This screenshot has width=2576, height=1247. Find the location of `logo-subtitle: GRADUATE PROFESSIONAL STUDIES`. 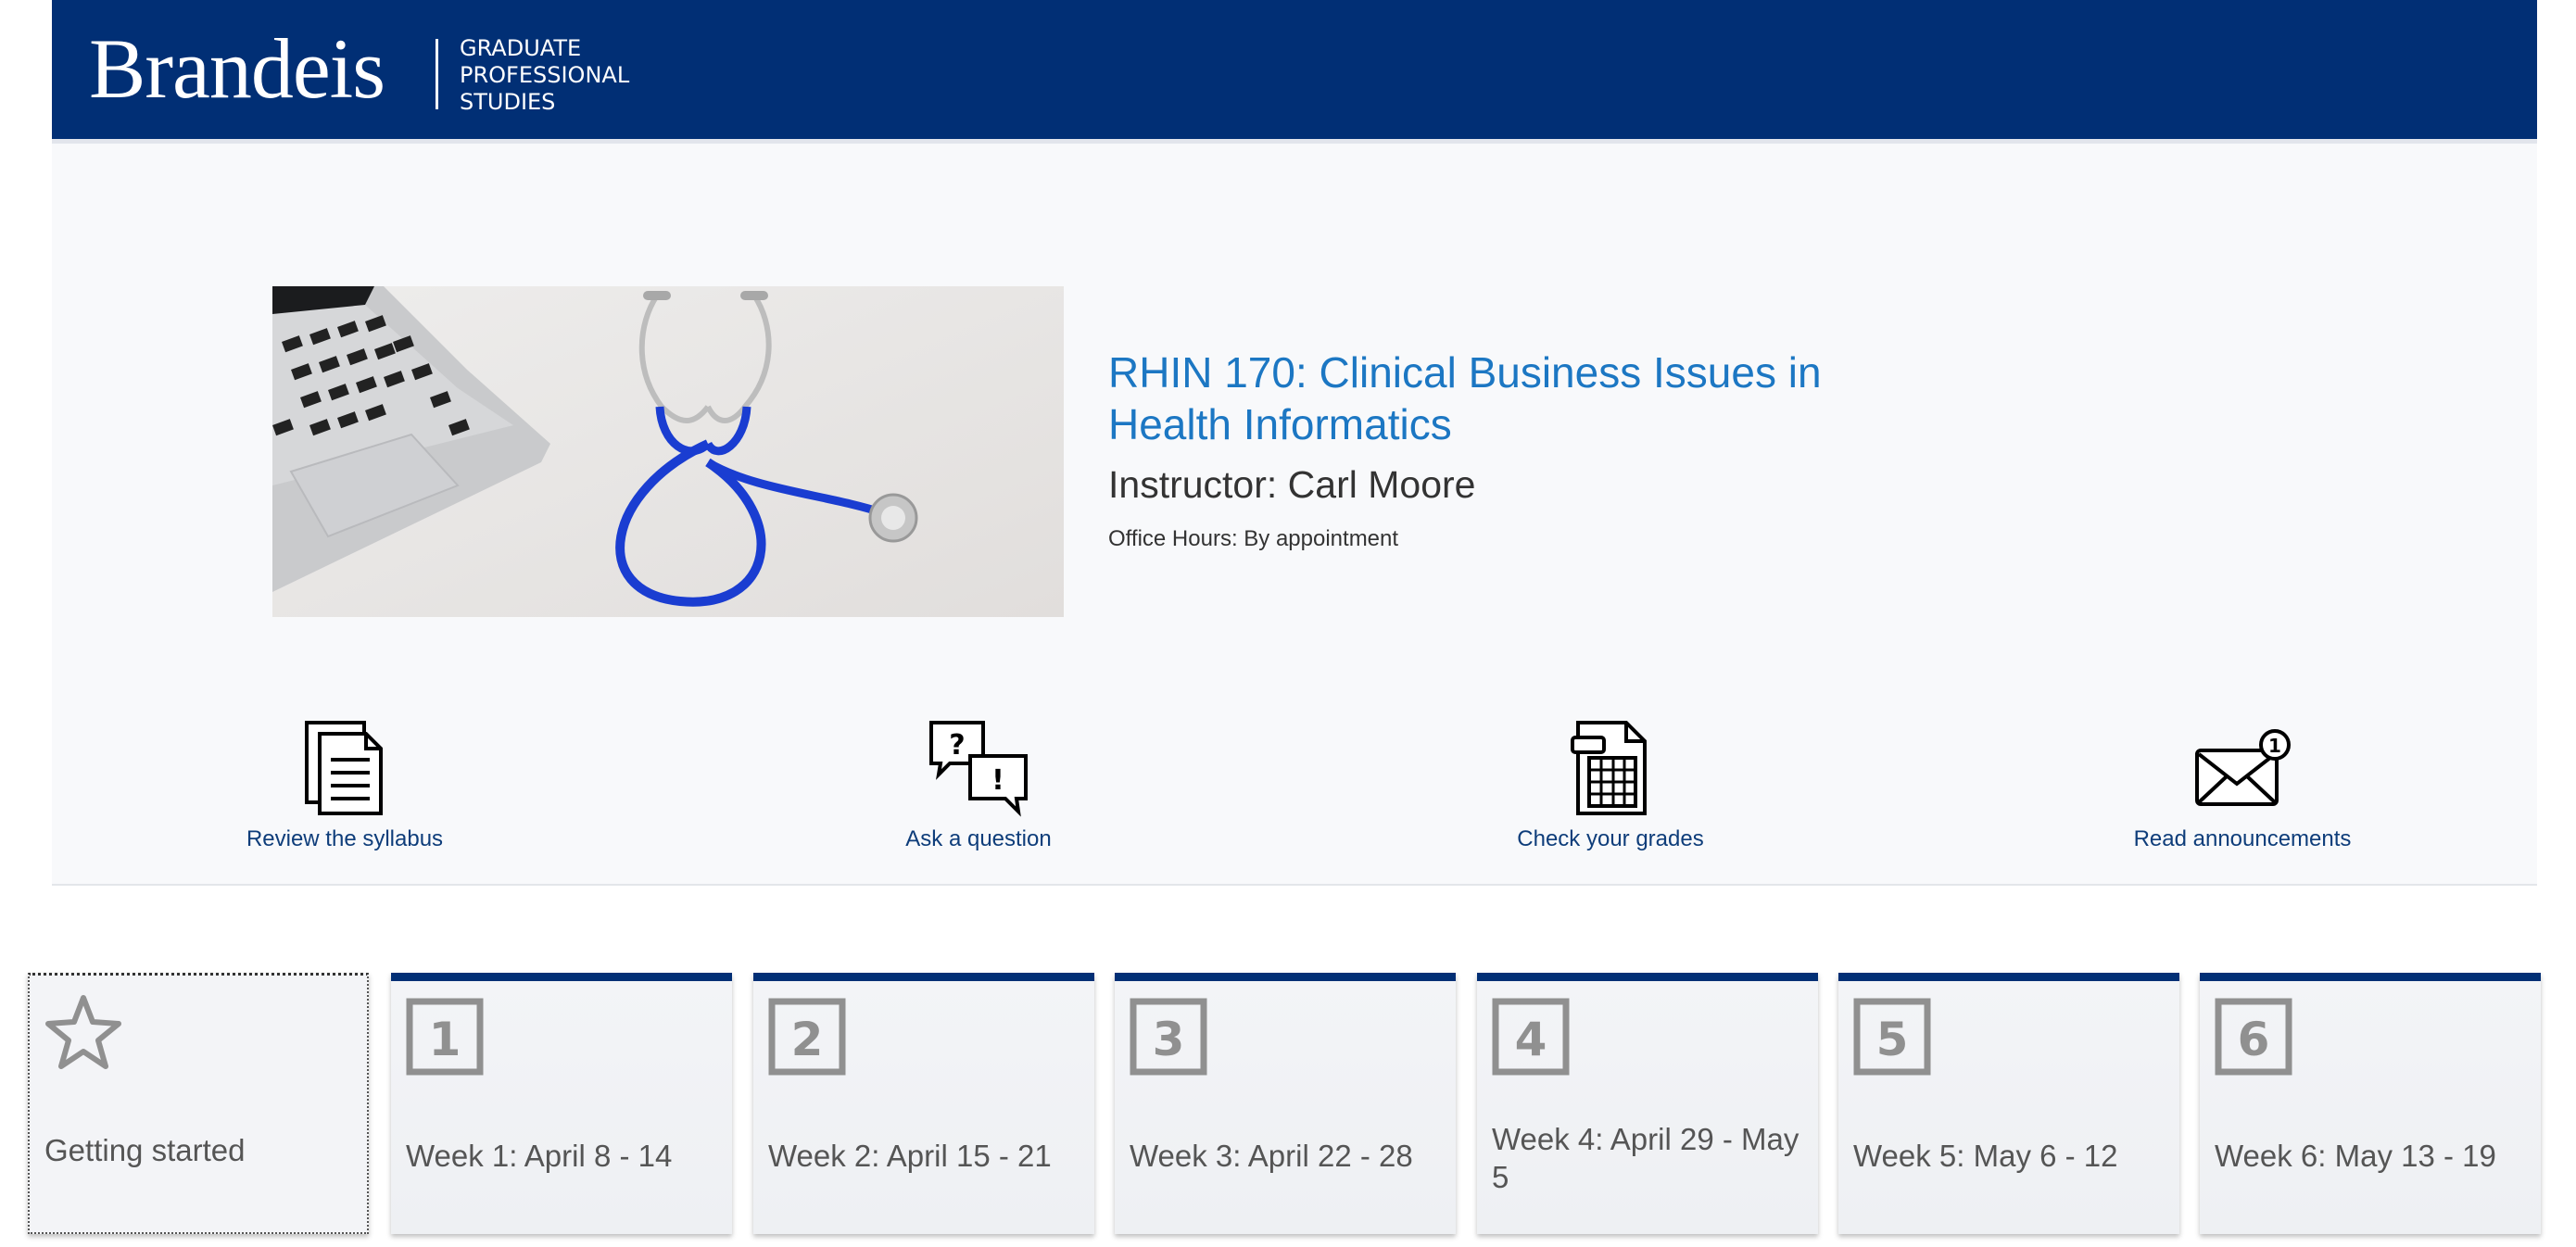

logo-subtitle: GRADUATE PROFESSIONAL STUDIES is located at coordinates (545, 75).